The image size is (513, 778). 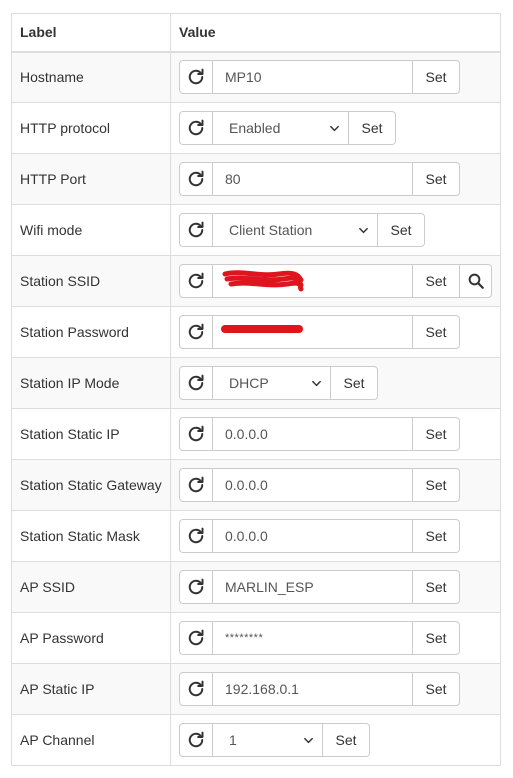 I want to click on column-header-label: Label, so click(x=91, y=33).